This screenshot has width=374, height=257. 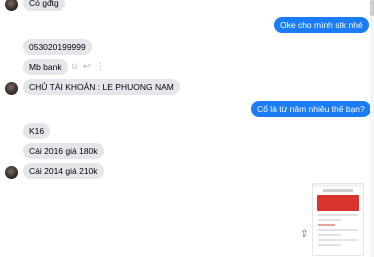 I want to click on scrollbar, so click(x=372, y=128).